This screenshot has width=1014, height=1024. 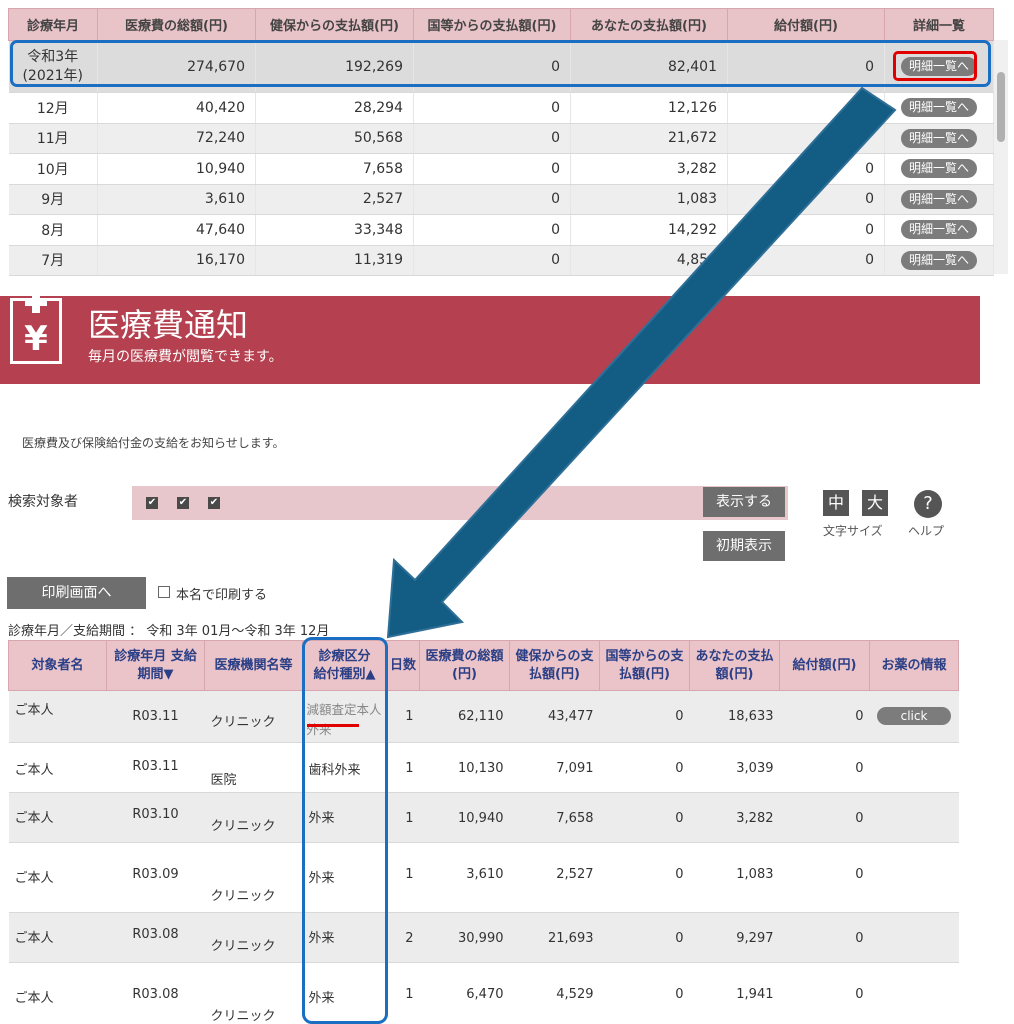 I want to click on row-total: 10,940, so click(x=176, y=169).